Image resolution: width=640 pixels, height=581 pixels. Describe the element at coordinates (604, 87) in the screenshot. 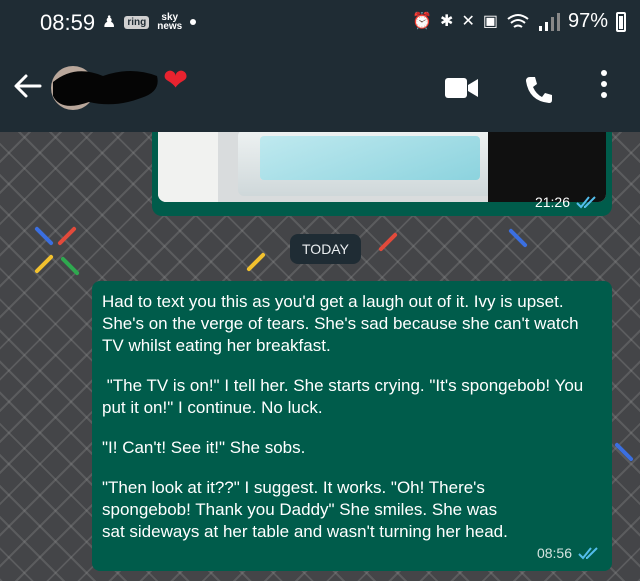

I see `more-options-icon` at that location.